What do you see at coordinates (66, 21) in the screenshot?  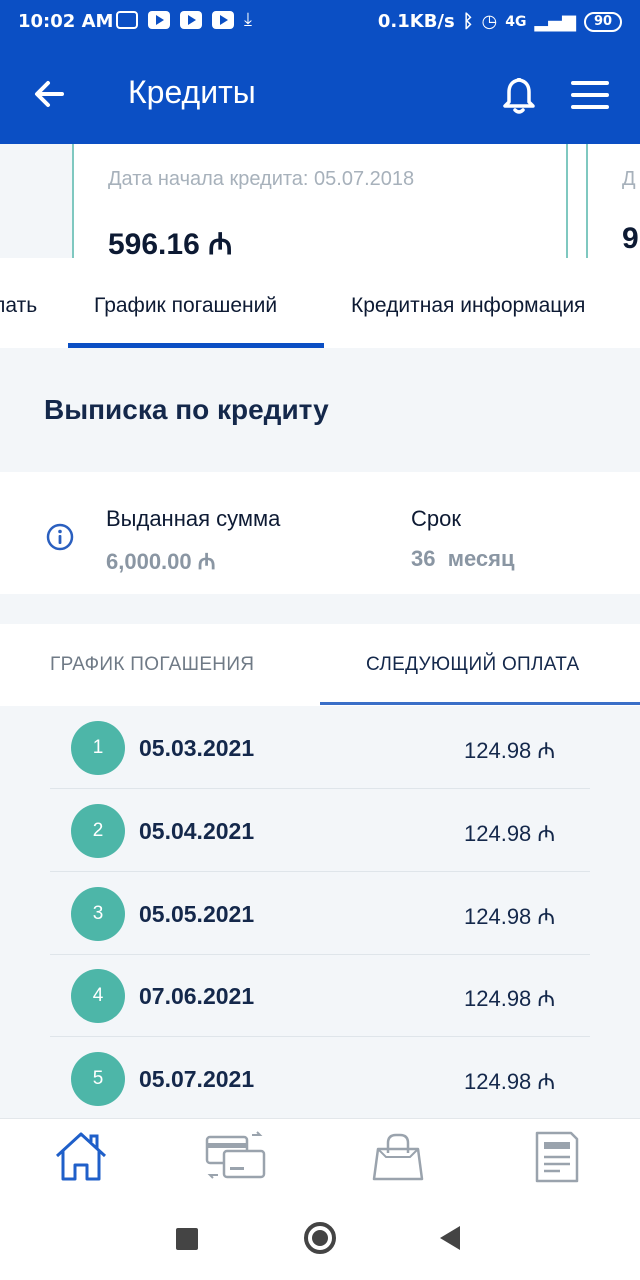 I see `status-time: 10:02 AM` at bounding box center [66, 21].